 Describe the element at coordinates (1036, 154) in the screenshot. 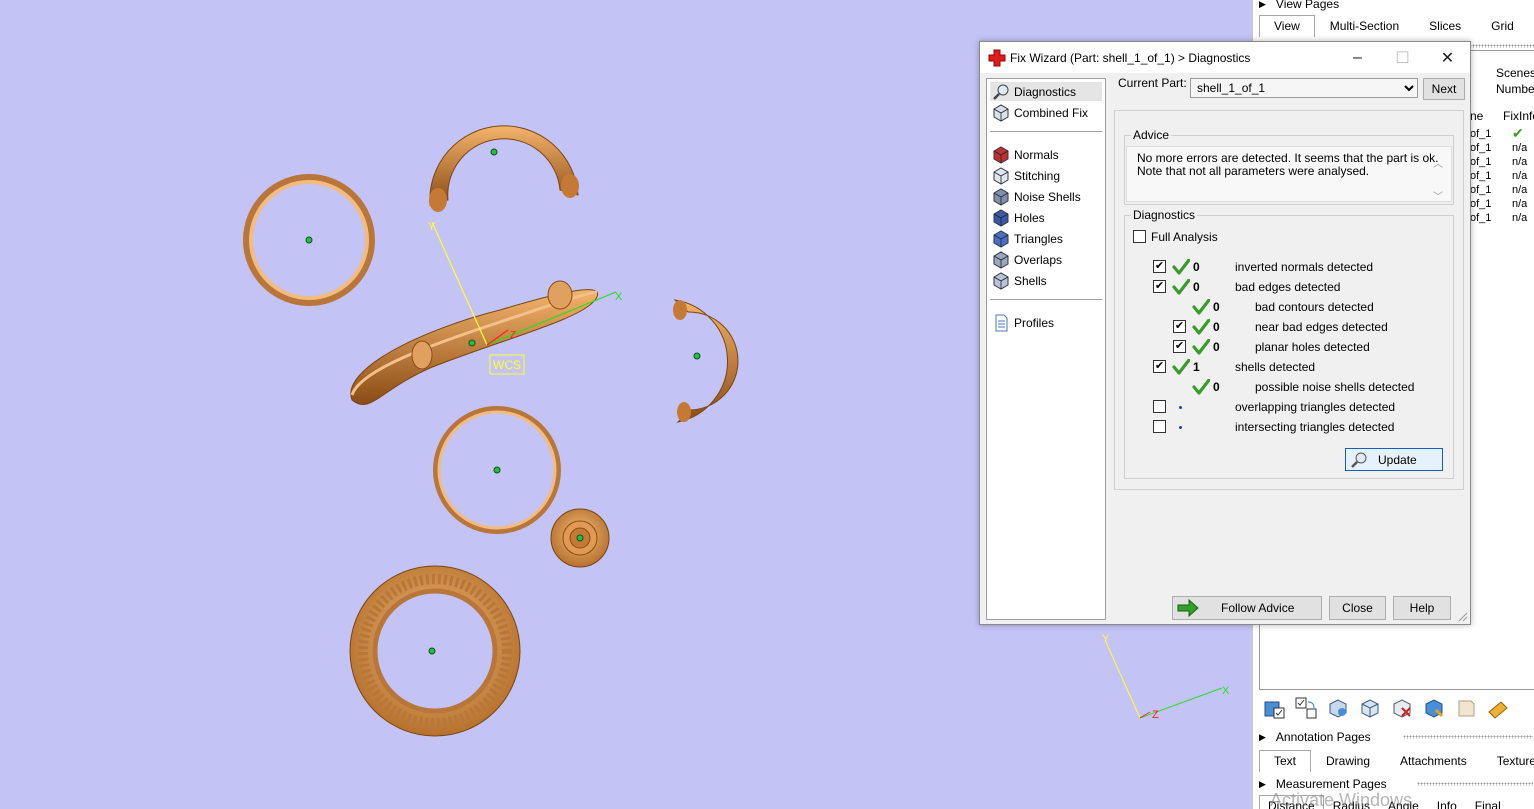

I see `nav-item-label: Normals` at that location.